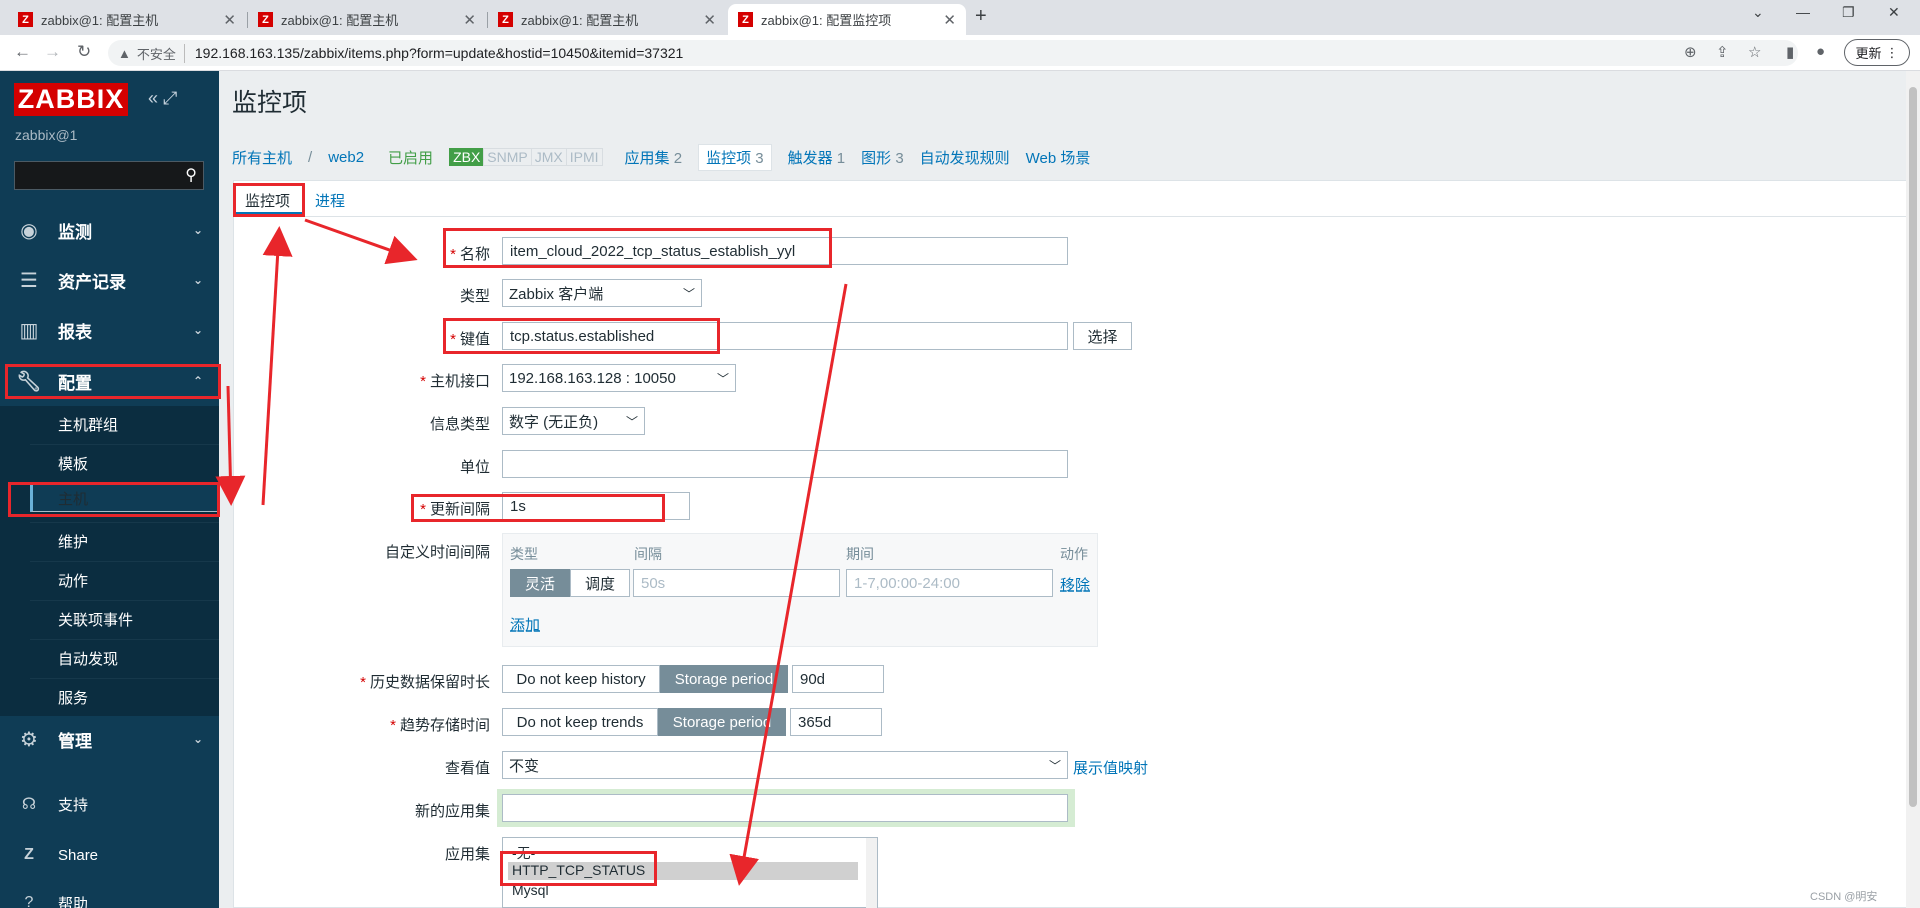  I want to click on arrow-hosts-to-tab, so click(277, 366).